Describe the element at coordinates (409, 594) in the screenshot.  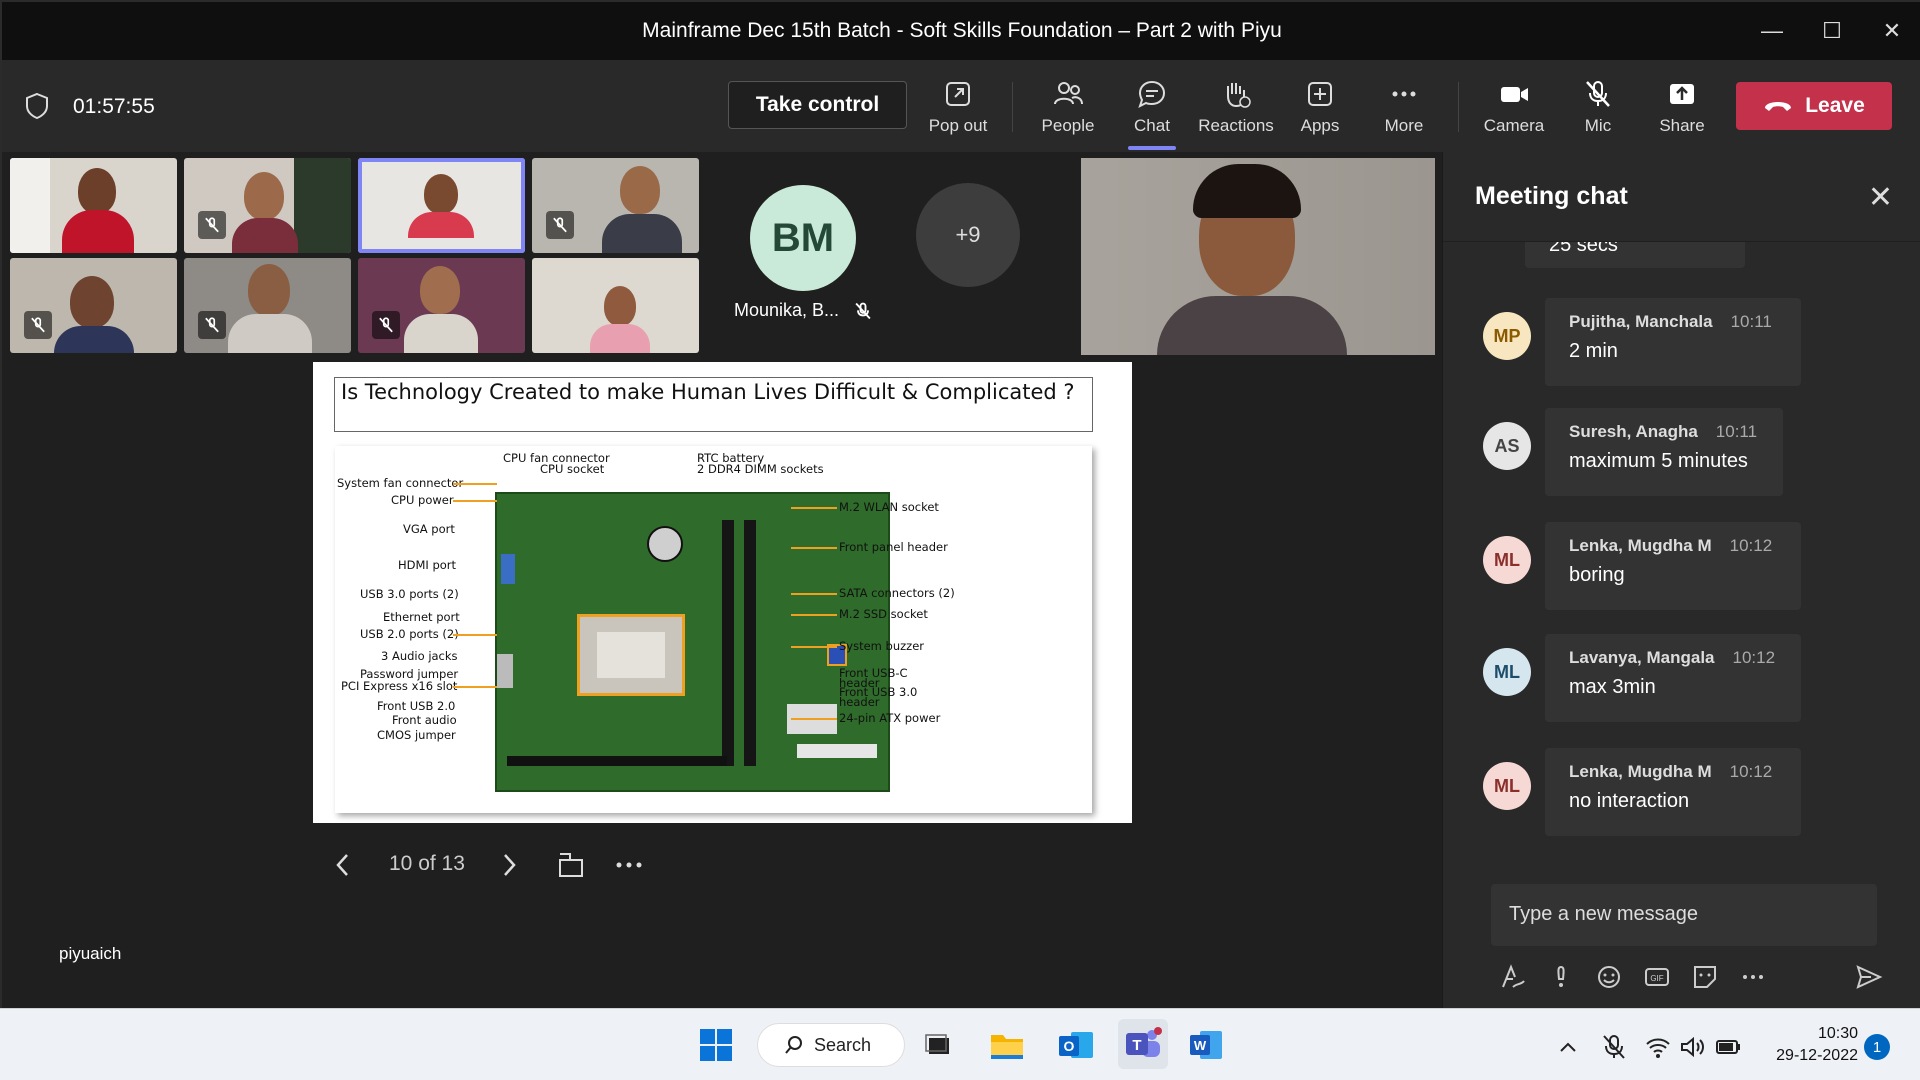
I see `diagram-label: USB 3.0 ports (2)` at that location.